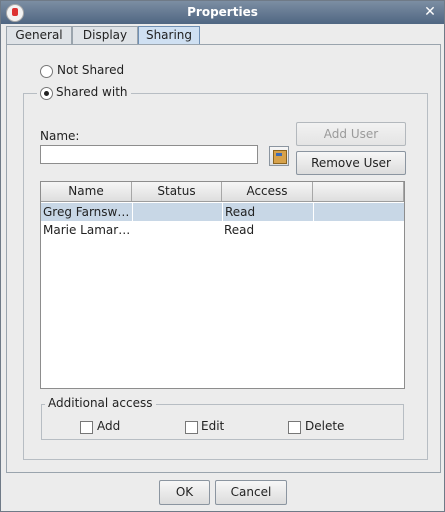 The height and width of the screenshot is (512, 445). I want to click on table-row: Greg Farnsw… Read, so click(222, 212).